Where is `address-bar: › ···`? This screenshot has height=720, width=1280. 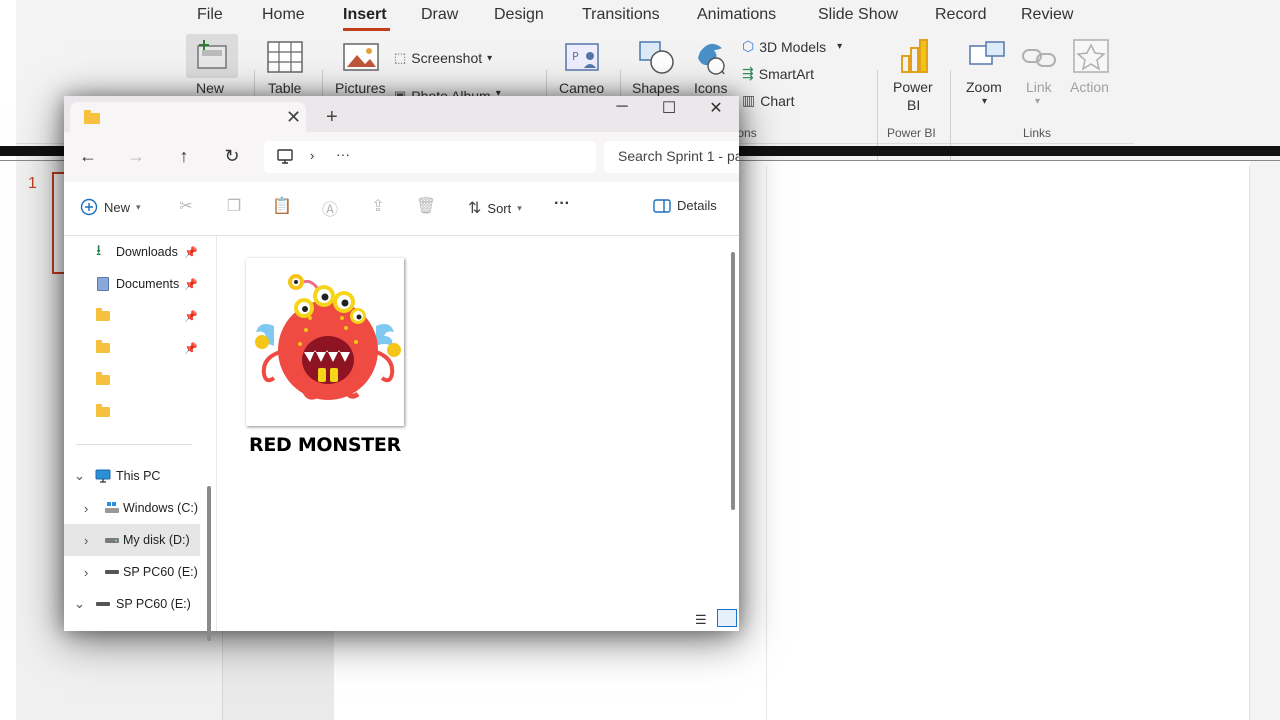
address-bar: › ··· is located at coordinates (430, 157).